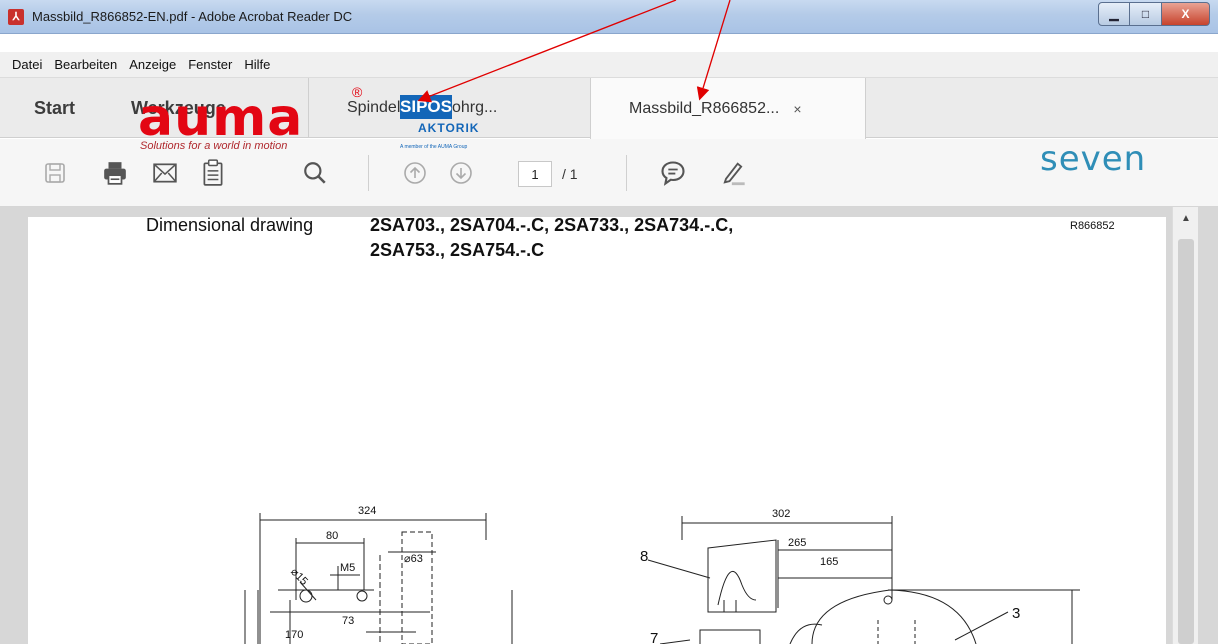 Image resolution: width=1218 pixels, height=644 pixels. I want to click on dim-63: ⌀63, so click(413, 559).